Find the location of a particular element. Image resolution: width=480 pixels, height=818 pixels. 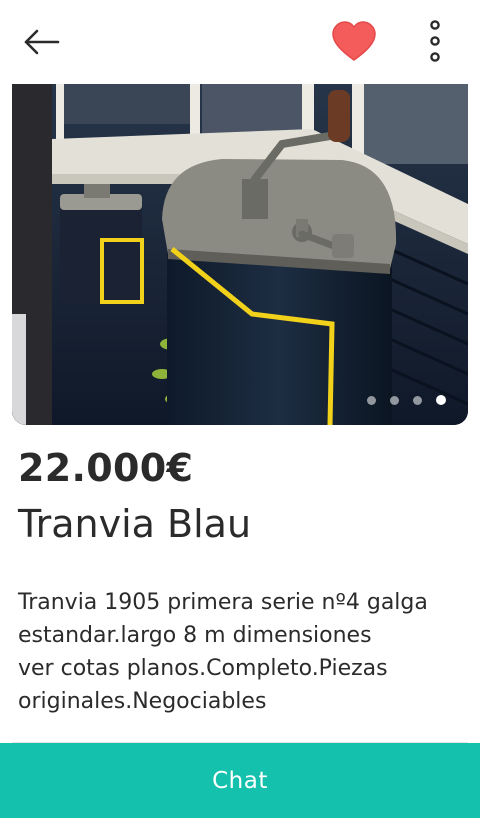

listing-title: Tranvia Blau is located at coordinates (135, 524).